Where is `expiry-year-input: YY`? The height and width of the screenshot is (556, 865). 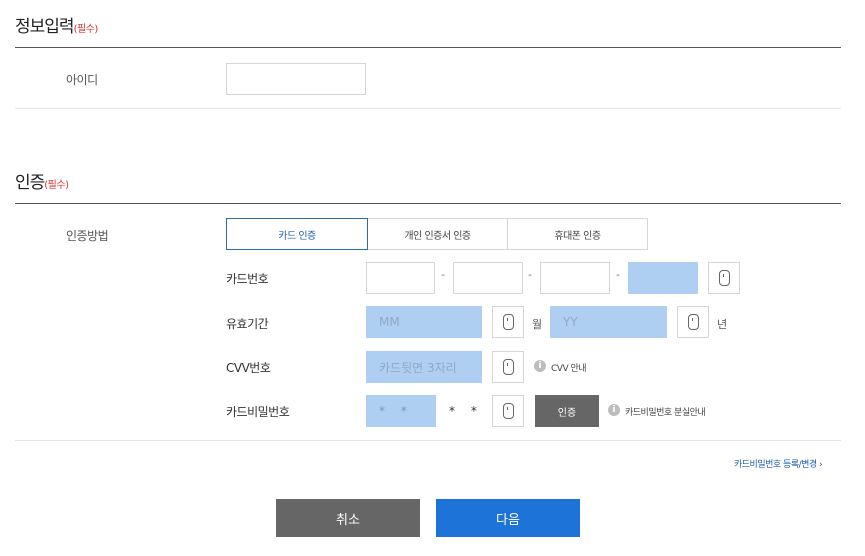
expiry-year-input: YY is located at coordinates (608, 322).